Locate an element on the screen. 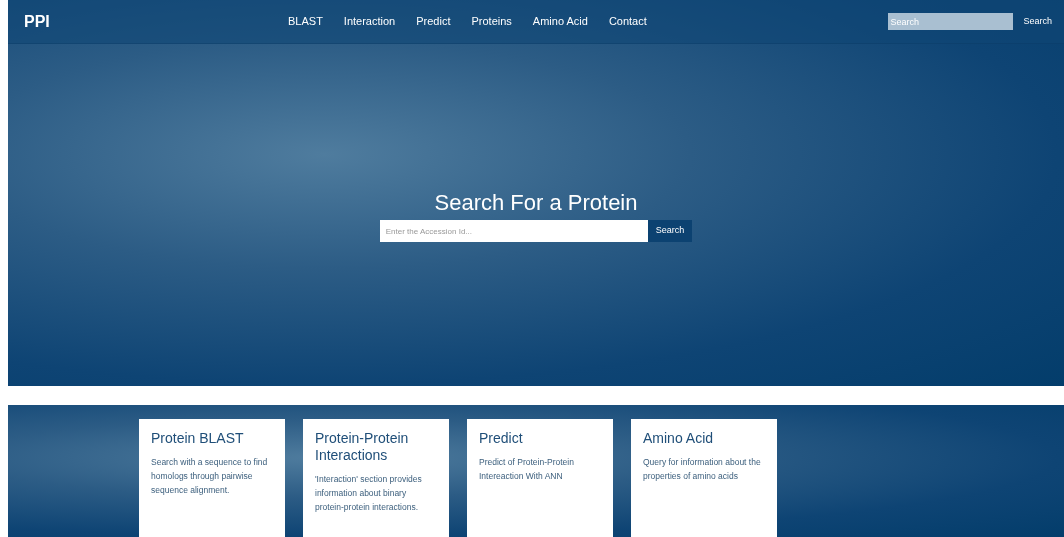  card-text: 'Interaction' section provides information about binary protein-protein interactions. is located at coordinates (369, 493).